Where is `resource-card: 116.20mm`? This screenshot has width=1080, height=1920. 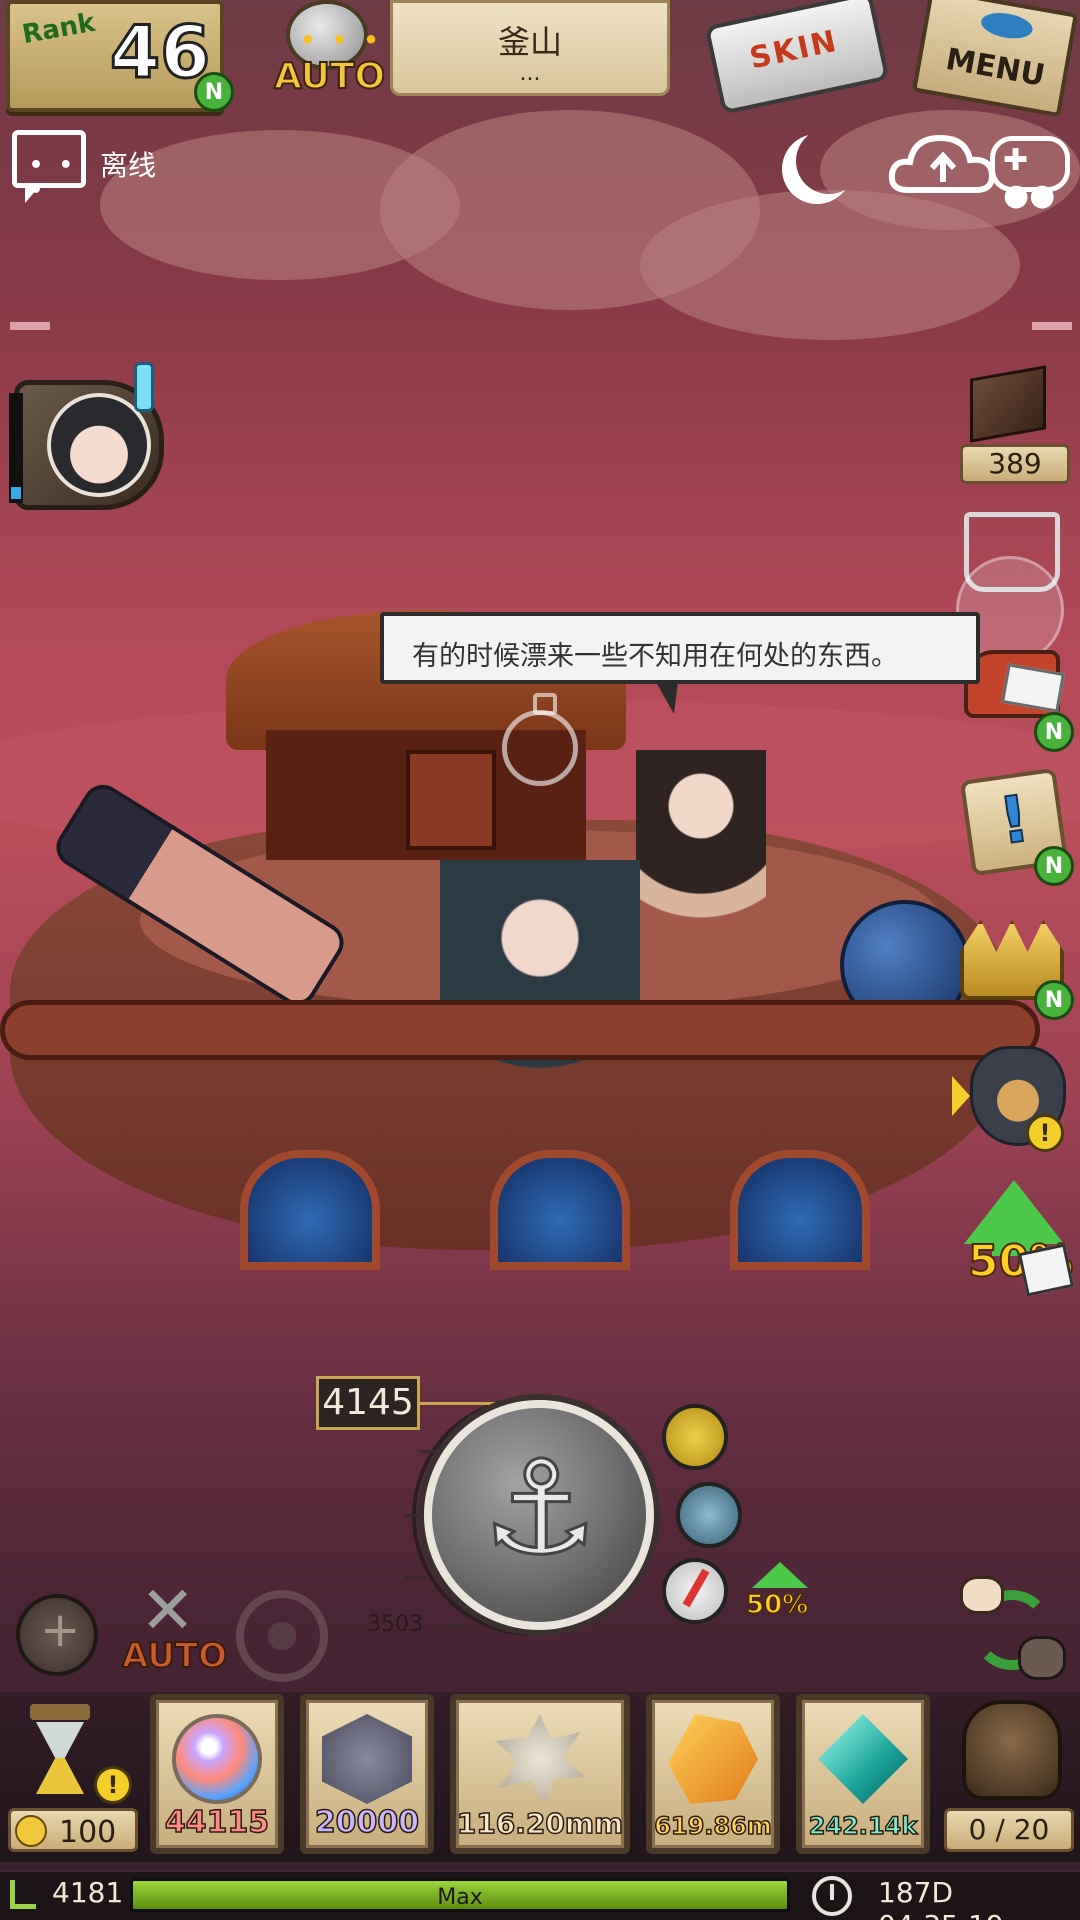 resource-card: 116.20mm is located at coordinates (540, 1774).